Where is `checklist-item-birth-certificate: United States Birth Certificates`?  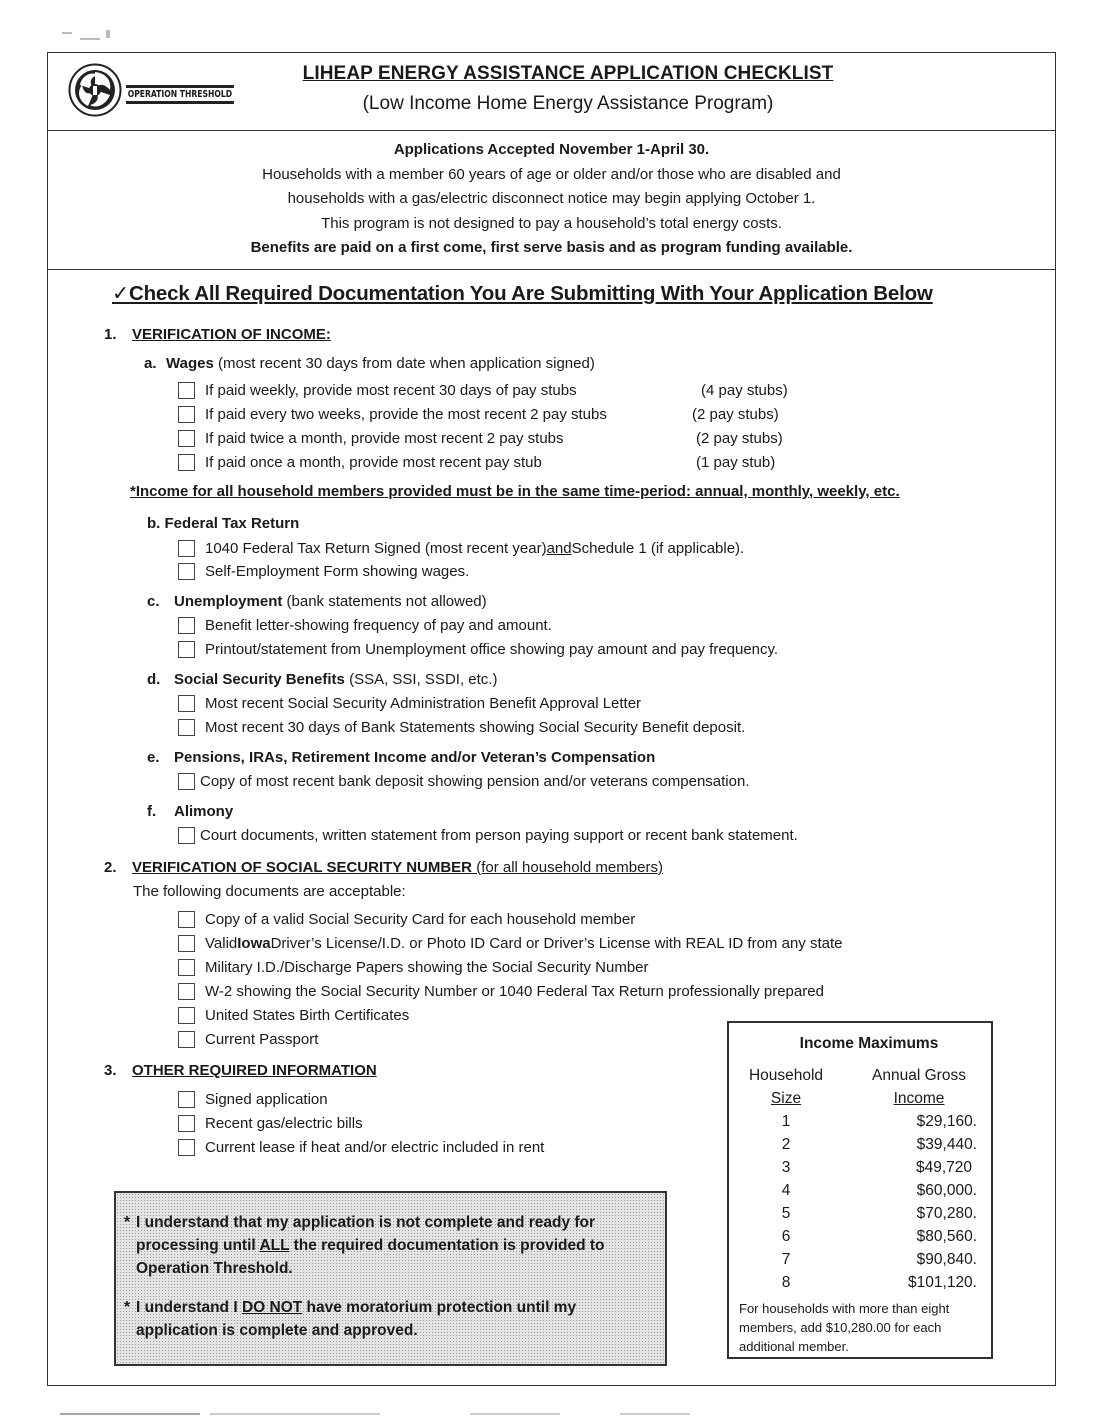 checklist-item-birth-certificate: United States Birth Certificates is located at coordinates (293, 1015).